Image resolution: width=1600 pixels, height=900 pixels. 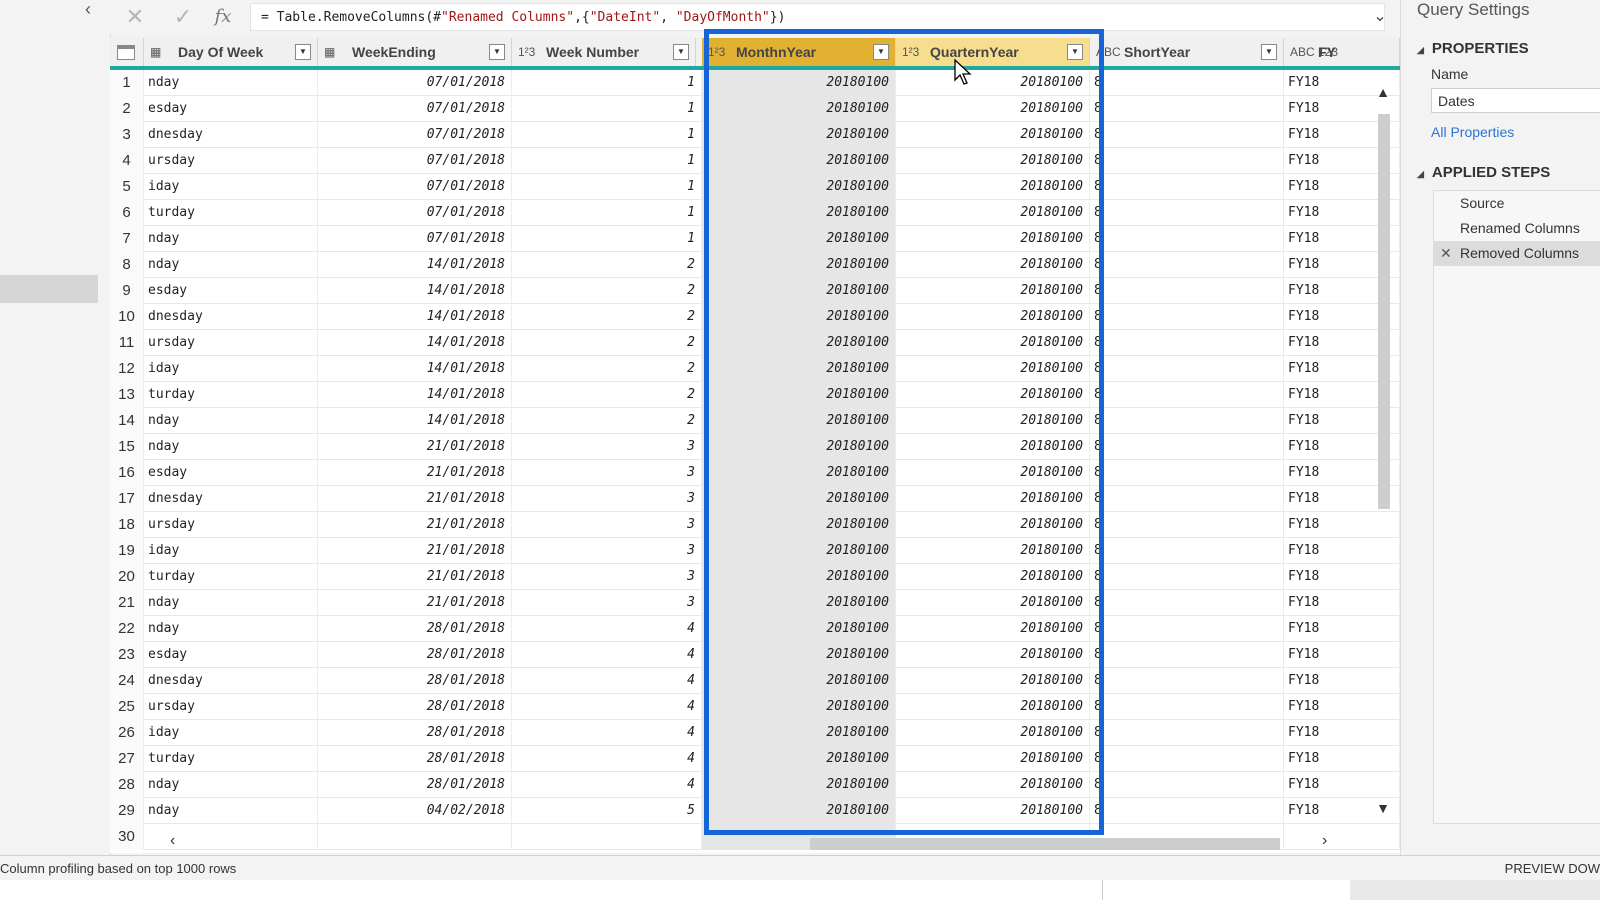 I want to click on row-number: 15, so click(x=127, y=447).